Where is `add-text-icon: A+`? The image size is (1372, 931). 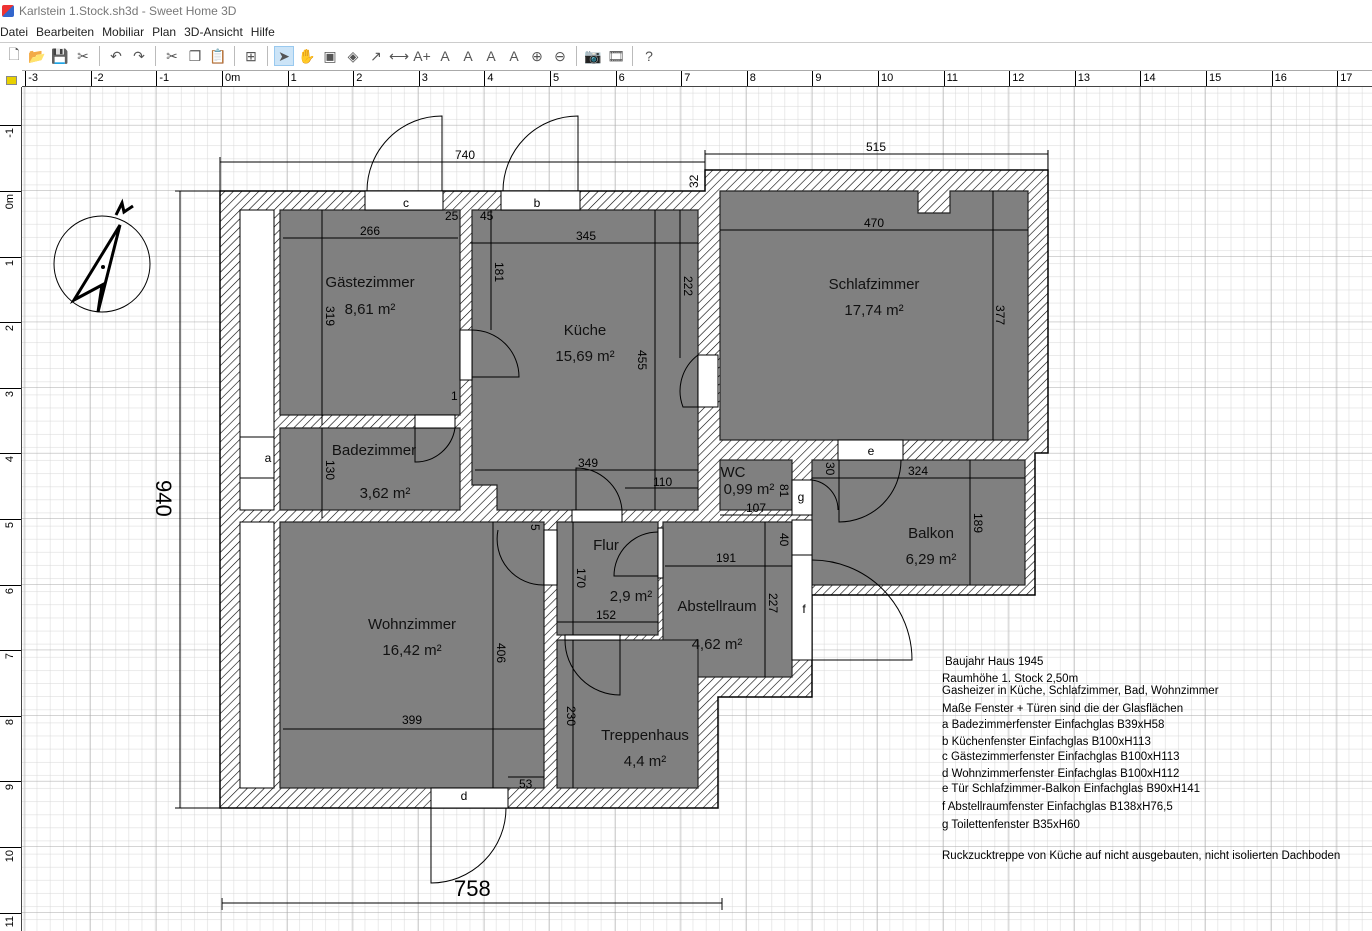 add-text-icon: A+ is located at coordinates (422, 56).